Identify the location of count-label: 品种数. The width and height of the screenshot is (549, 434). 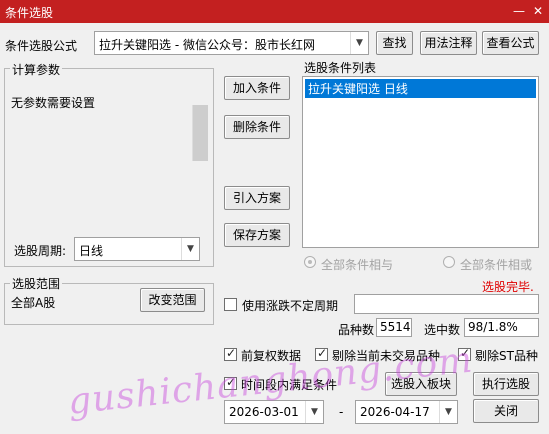
(356, 330).